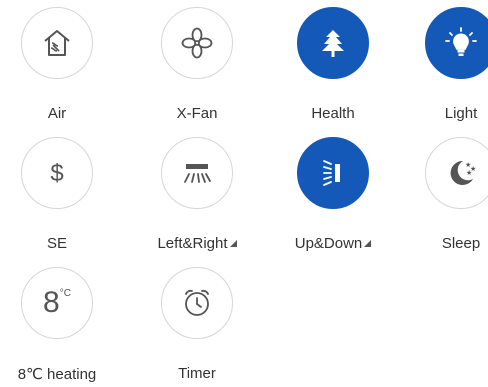  I want to click on health-button-circle, so click(333, 43).